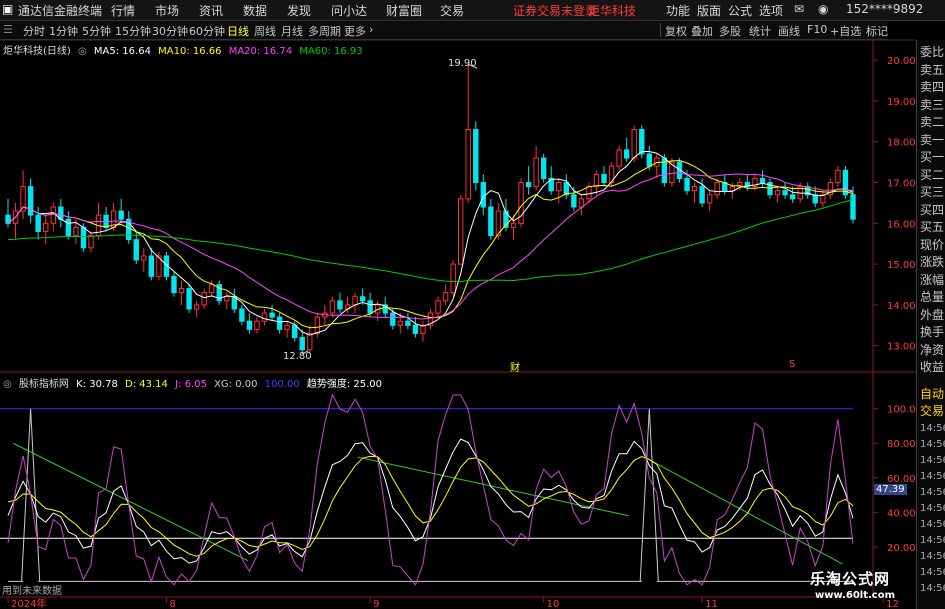 This screenshot has width=945, height=609. Describe the element at coordinates (855, 595) in the screenshot. I see `watermark-url: www.60lt.com` at that location.